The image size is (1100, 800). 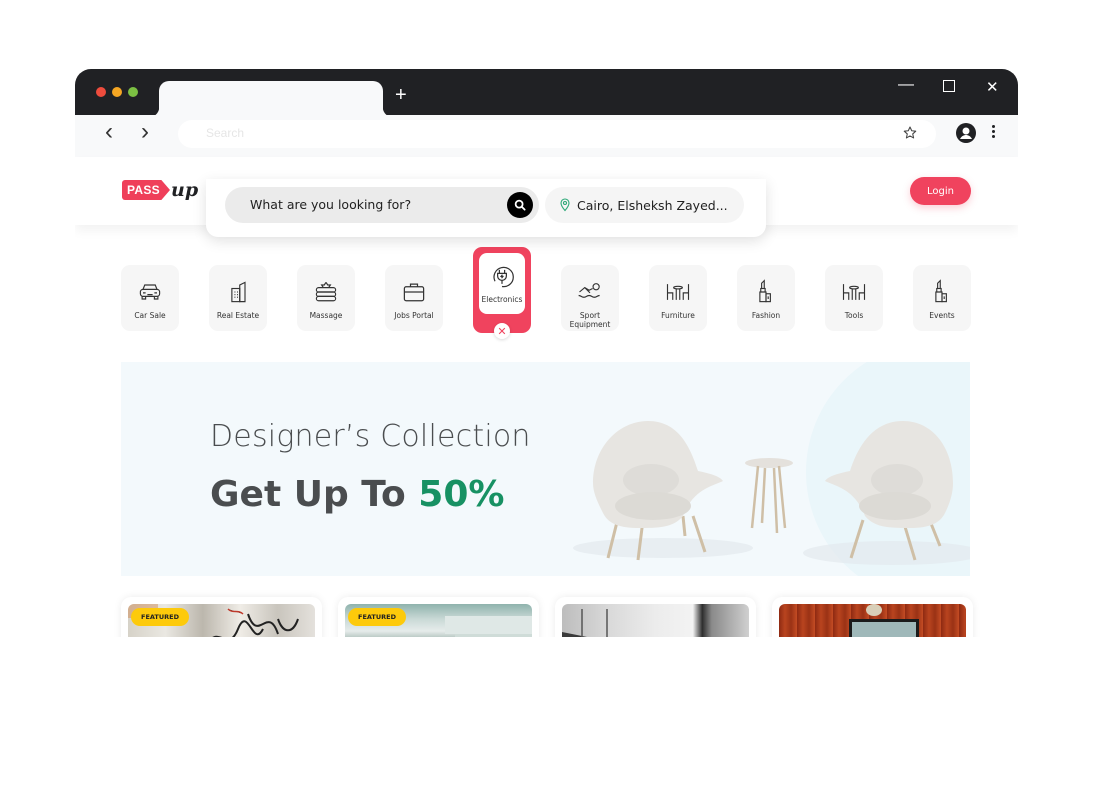 I want to click on search-button, so click(x=520, y=205).